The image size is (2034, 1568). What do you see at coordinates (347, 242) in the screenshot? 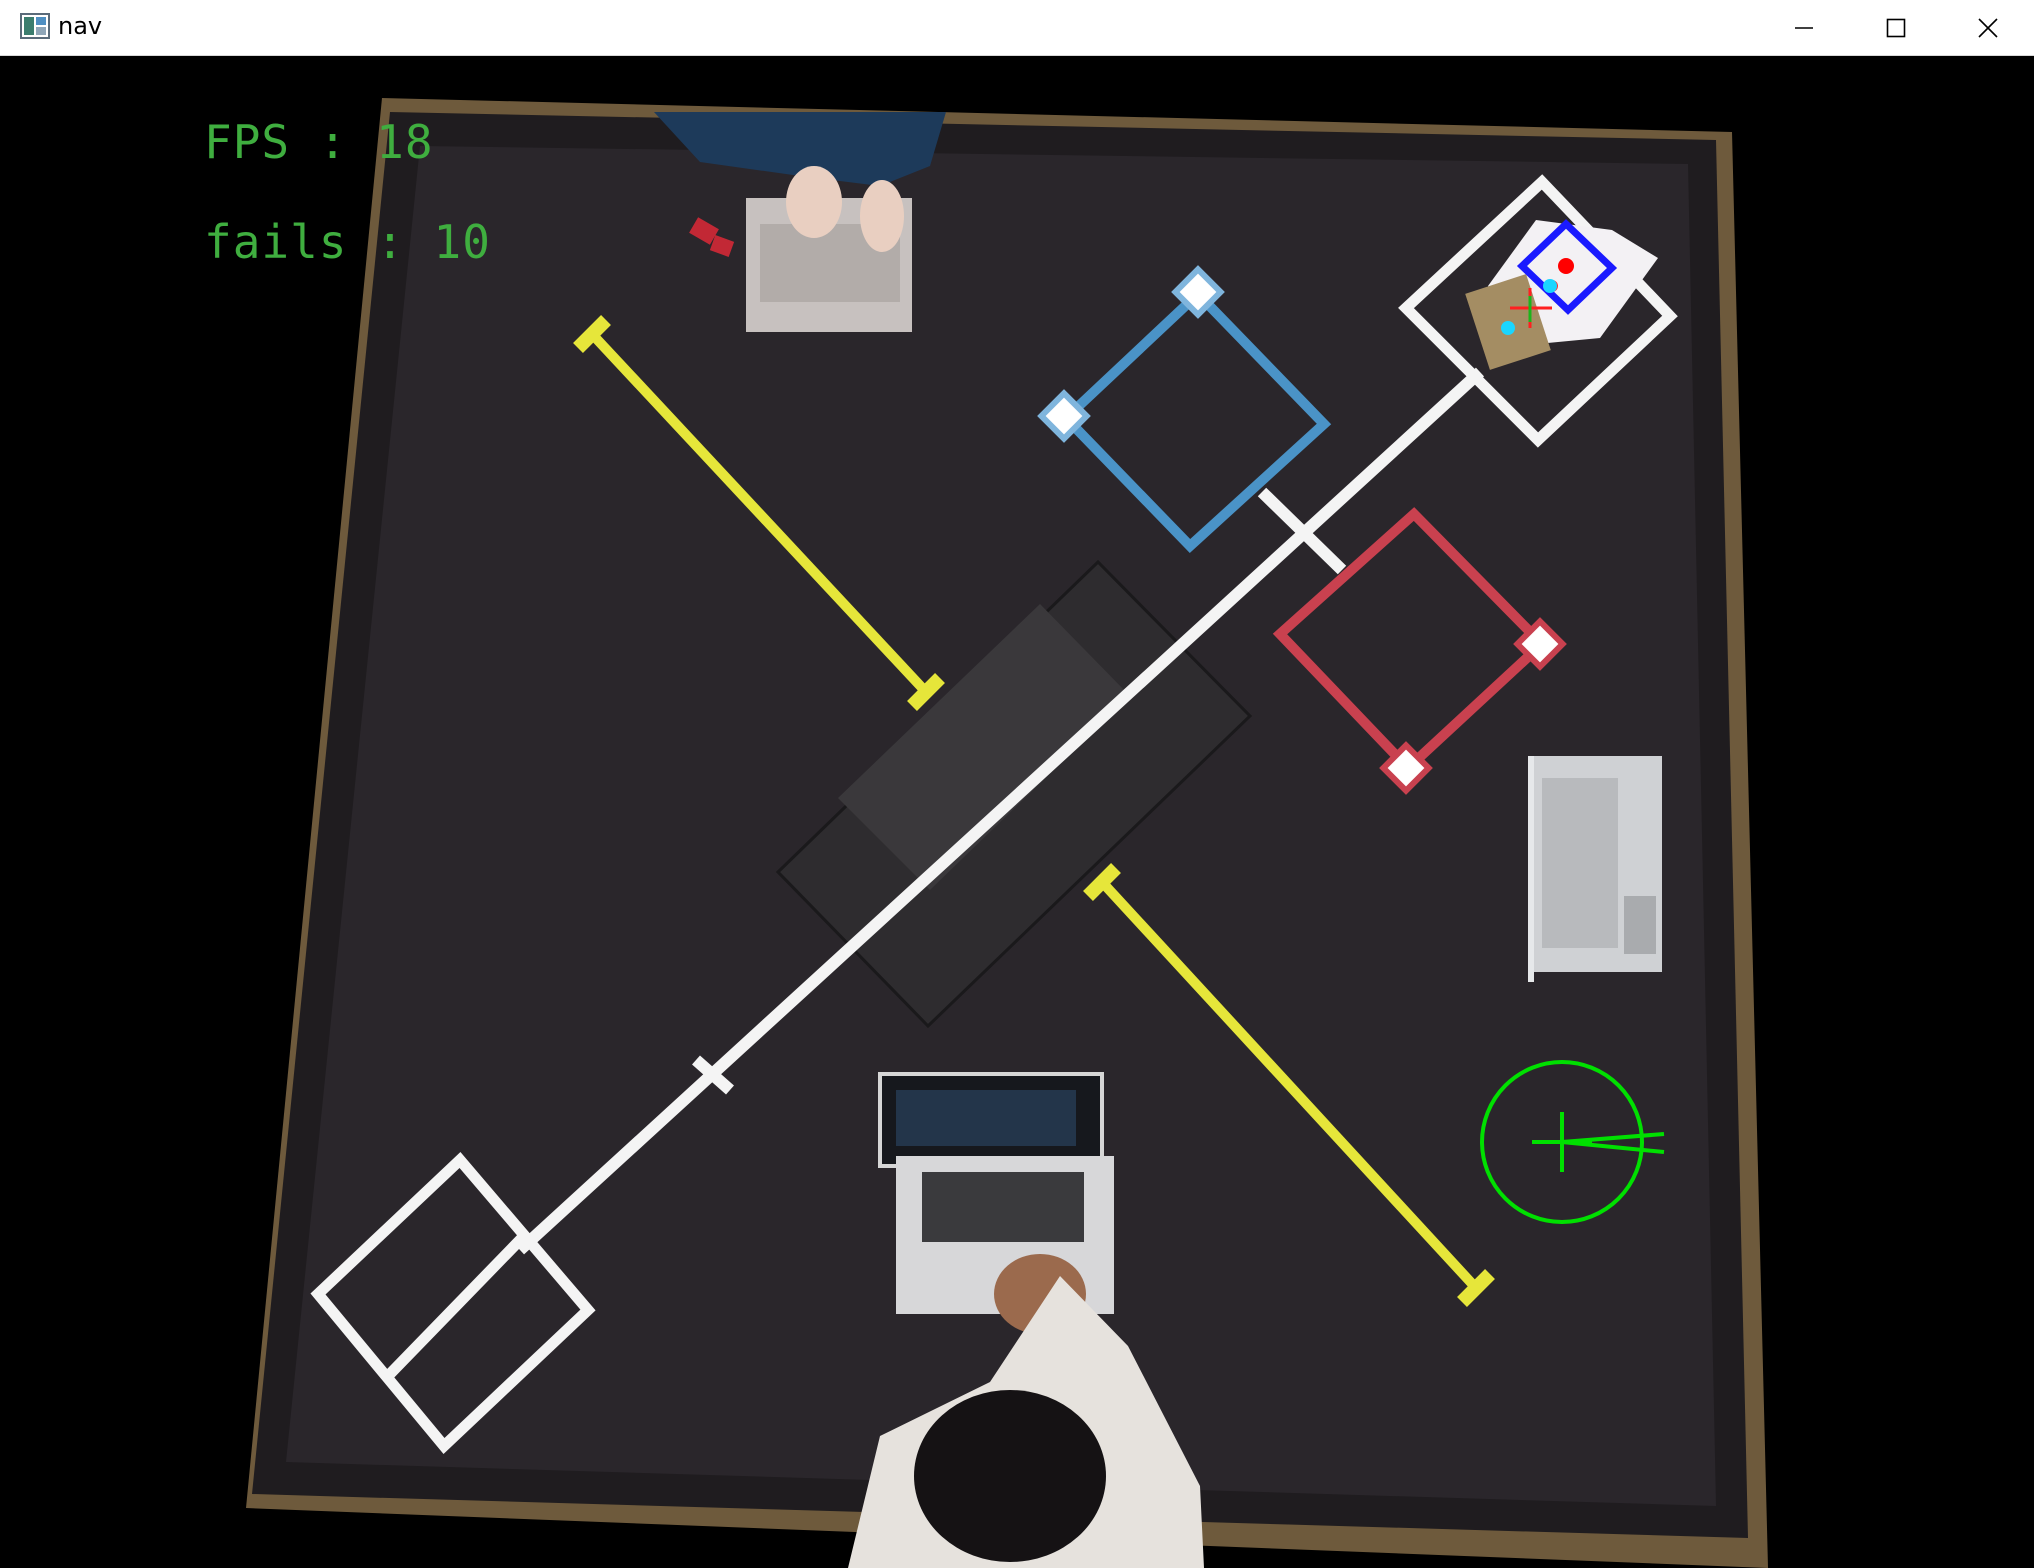
I see `fails-readout: fails : 10` at bounding box center [347, 242].